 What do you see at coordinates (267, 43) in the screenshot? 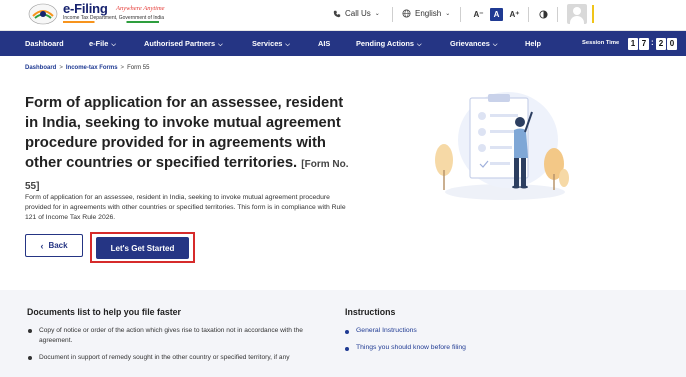
I see `nav-label: Services` at bounding box center [267, 43].